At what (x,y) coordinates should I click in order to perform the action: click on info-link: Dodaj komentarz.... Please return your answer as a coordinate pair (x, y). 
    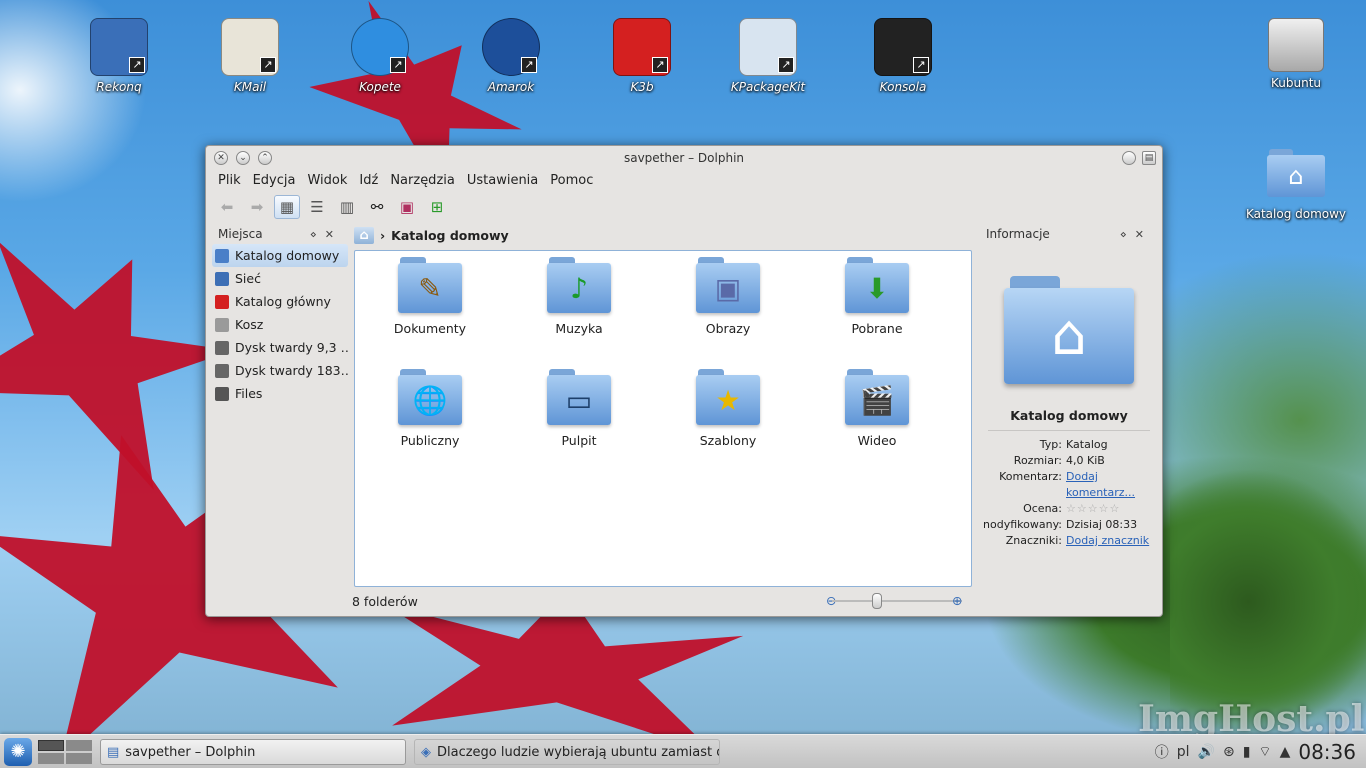
    Looking at the image, I should click on (1112, 485).